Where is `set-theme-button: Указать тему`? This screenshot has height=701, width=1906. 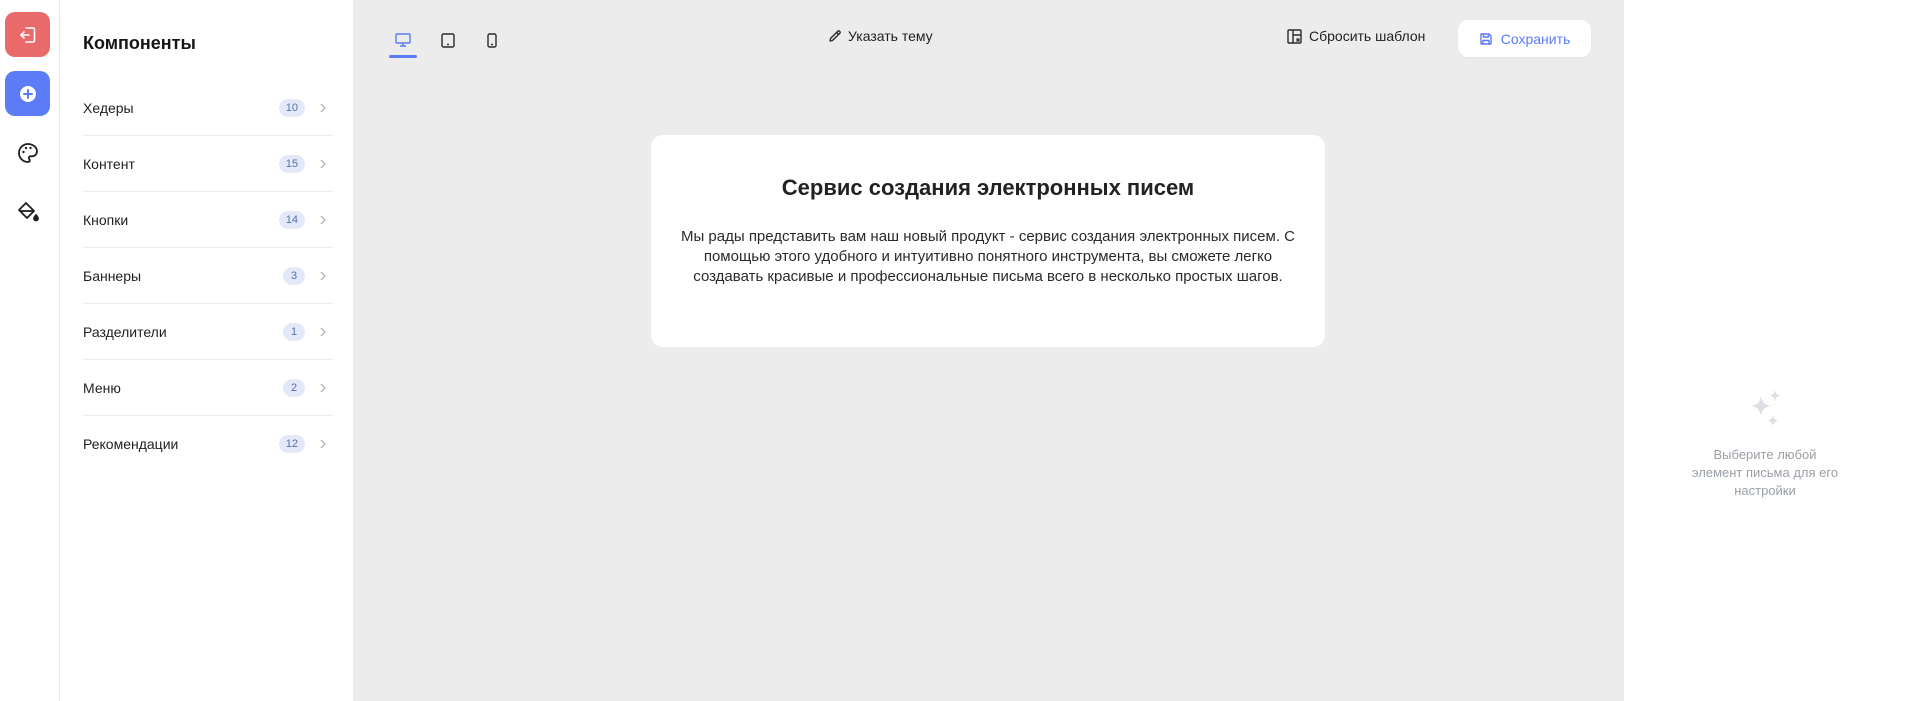
set-theme-button: Указать тему is located at coordinates (880, 36).